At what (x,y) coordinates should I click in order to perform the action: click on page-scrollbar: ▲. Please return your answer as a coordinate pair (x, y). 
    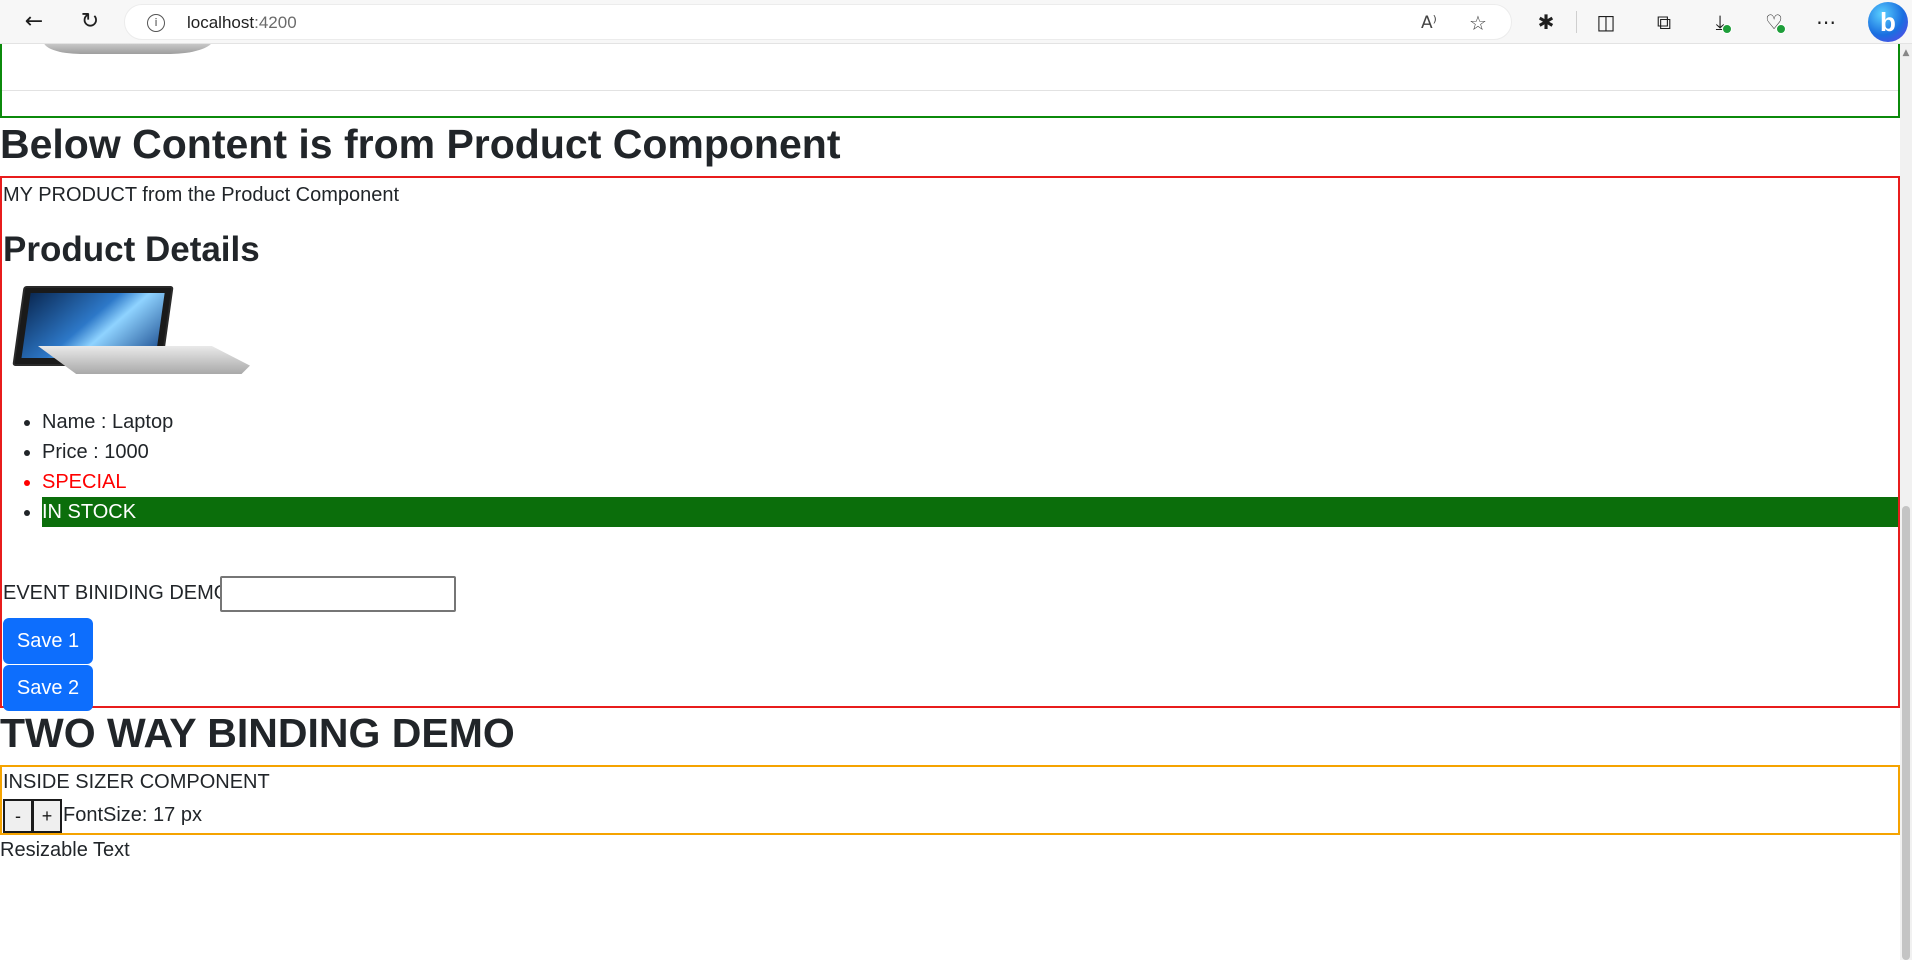
    Looking at the image, I should click on (1906, 502).